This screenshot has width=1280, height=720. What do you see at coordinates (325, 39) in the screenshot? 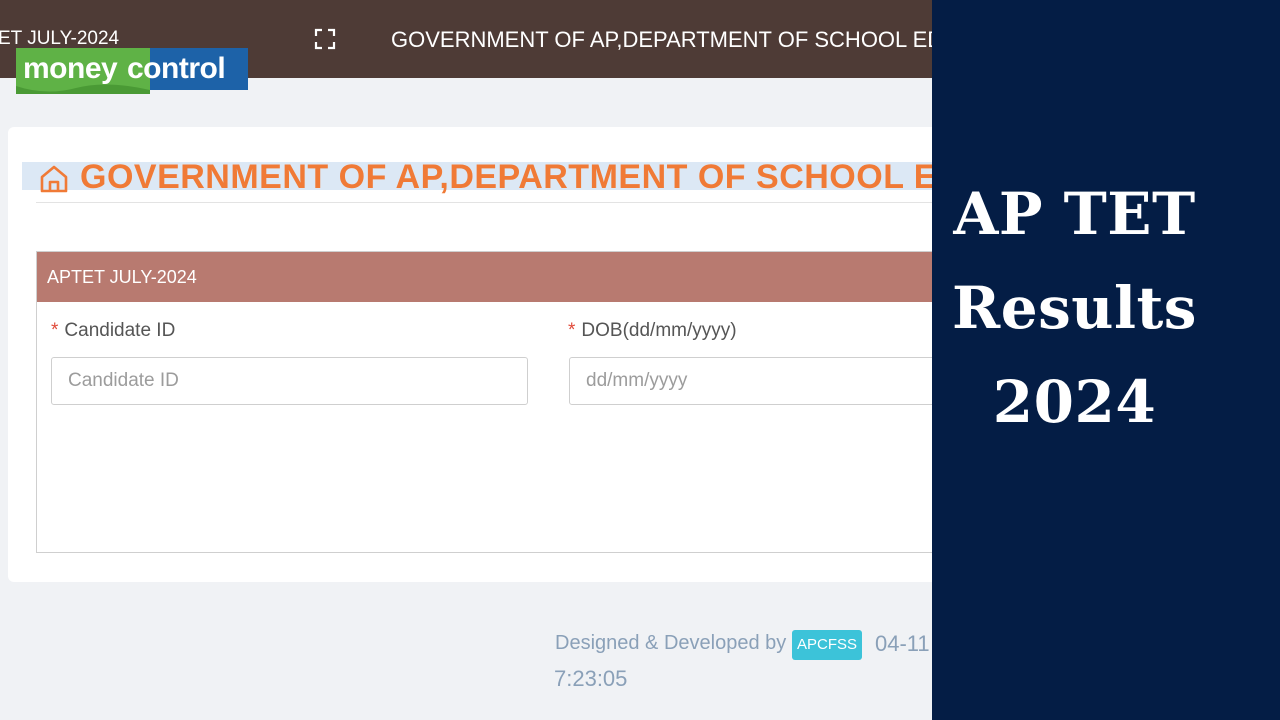
I see `fullscreen-icon` at bounding box center [325, 39].